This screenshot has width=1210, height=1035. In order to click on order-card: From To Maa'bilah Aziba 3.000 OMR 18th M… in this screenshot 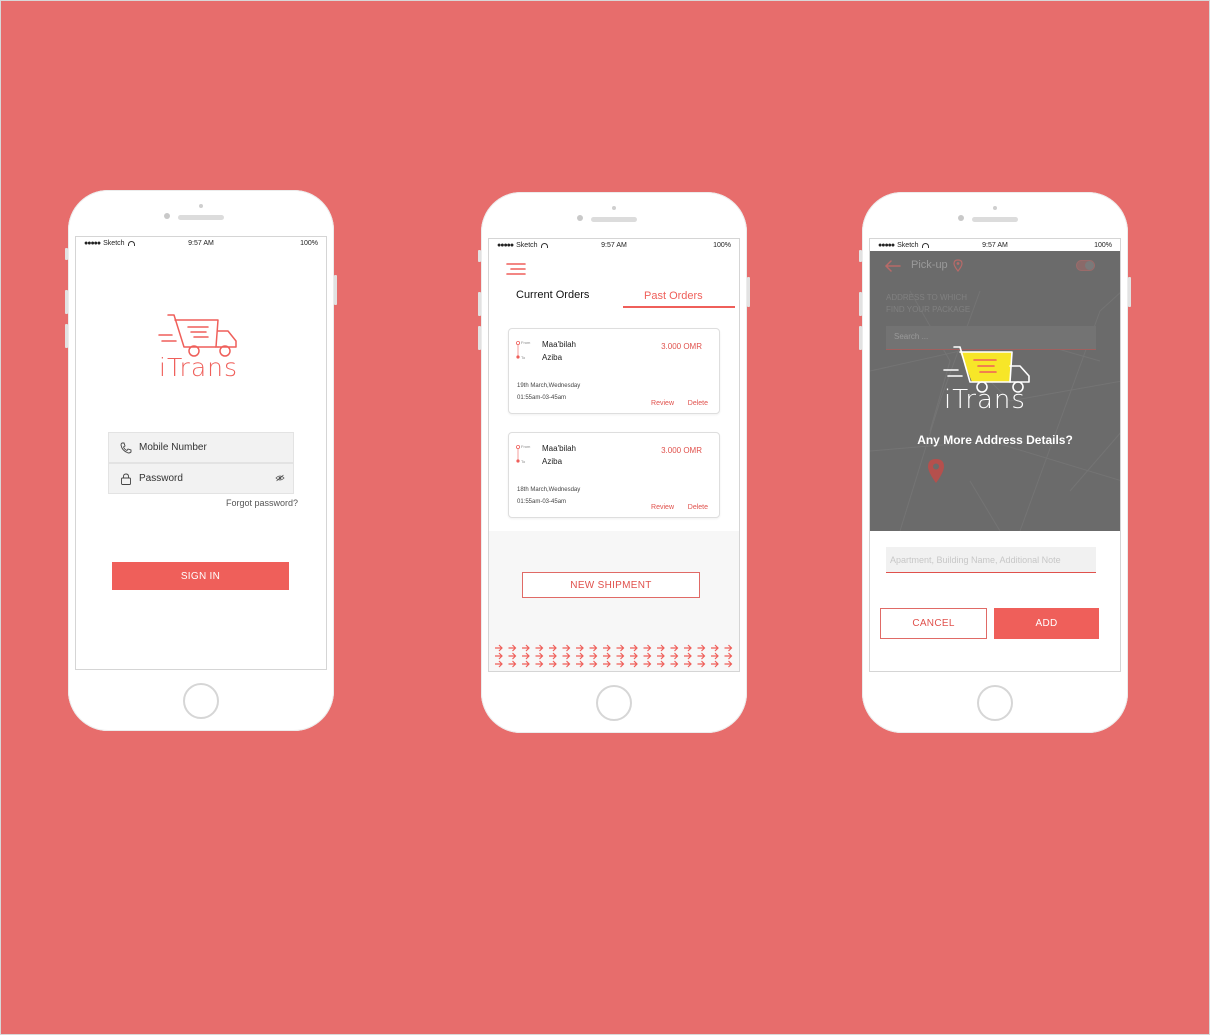, I will do `click(614, 475)`.